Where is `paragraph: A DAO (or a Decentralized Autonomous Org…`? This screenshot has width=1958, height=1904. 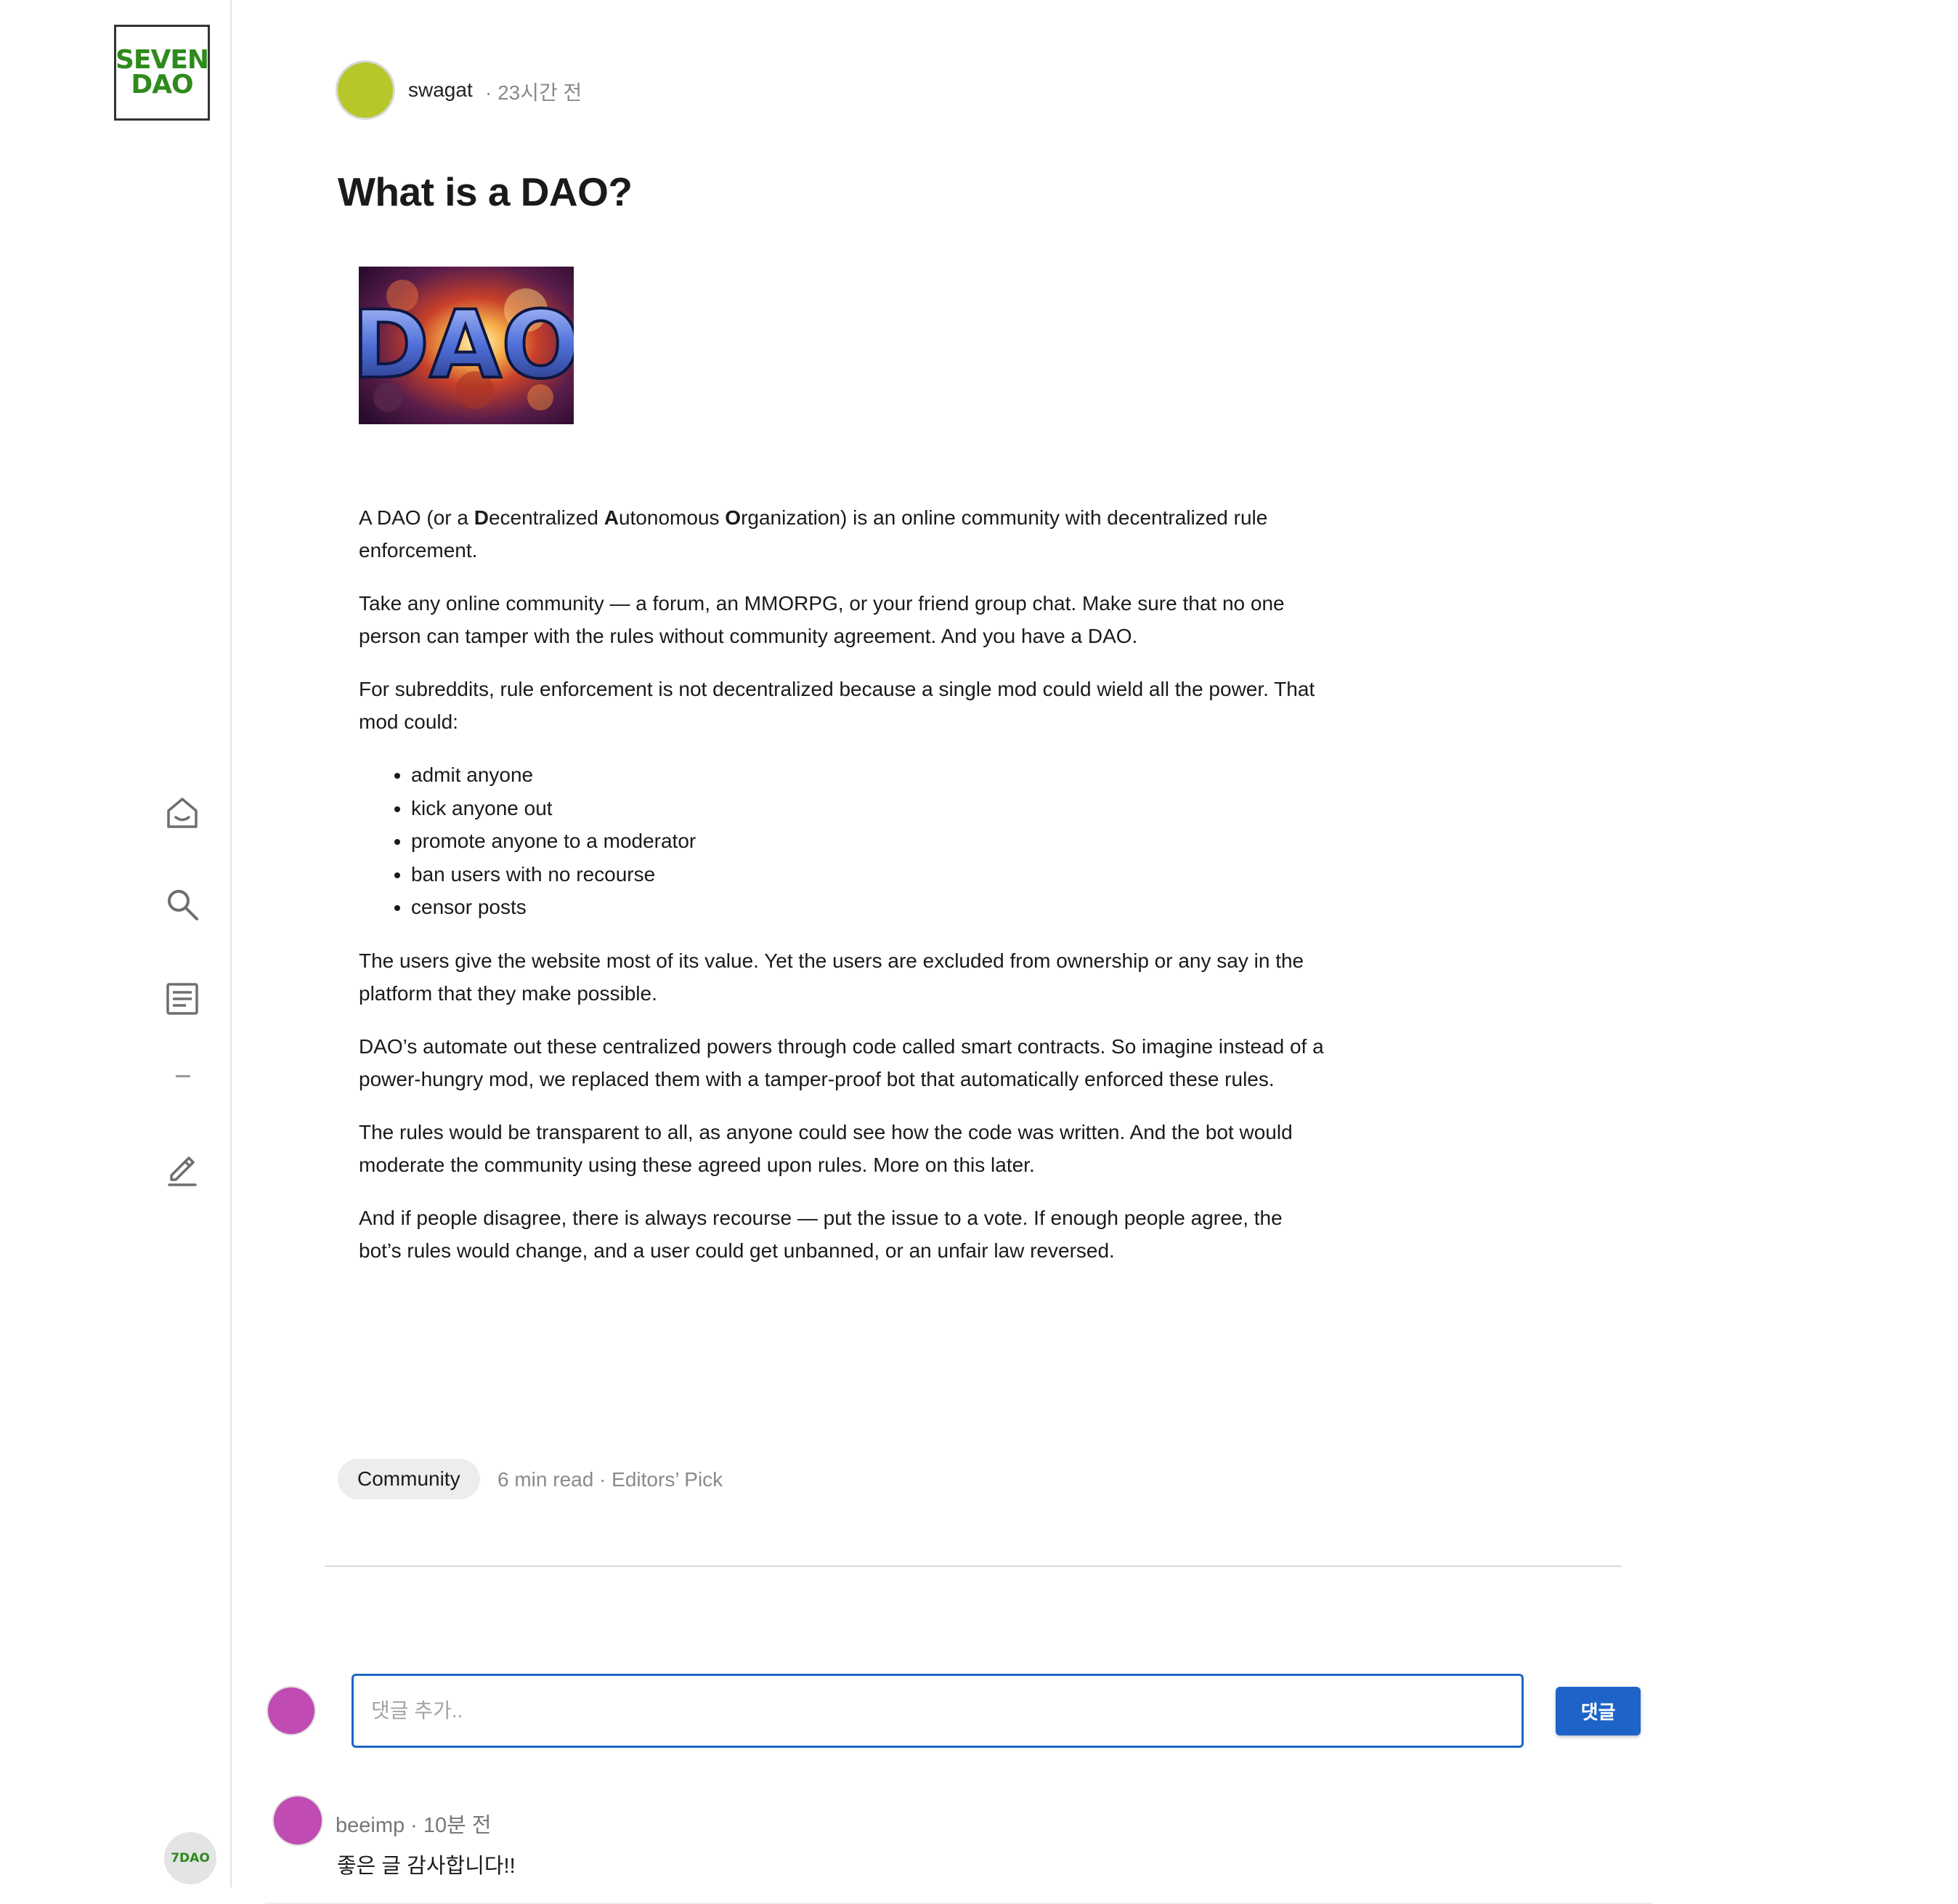 paragraph: A DAO (or a Decentralized Autonomous Org… is located at coordinates (813, 534).